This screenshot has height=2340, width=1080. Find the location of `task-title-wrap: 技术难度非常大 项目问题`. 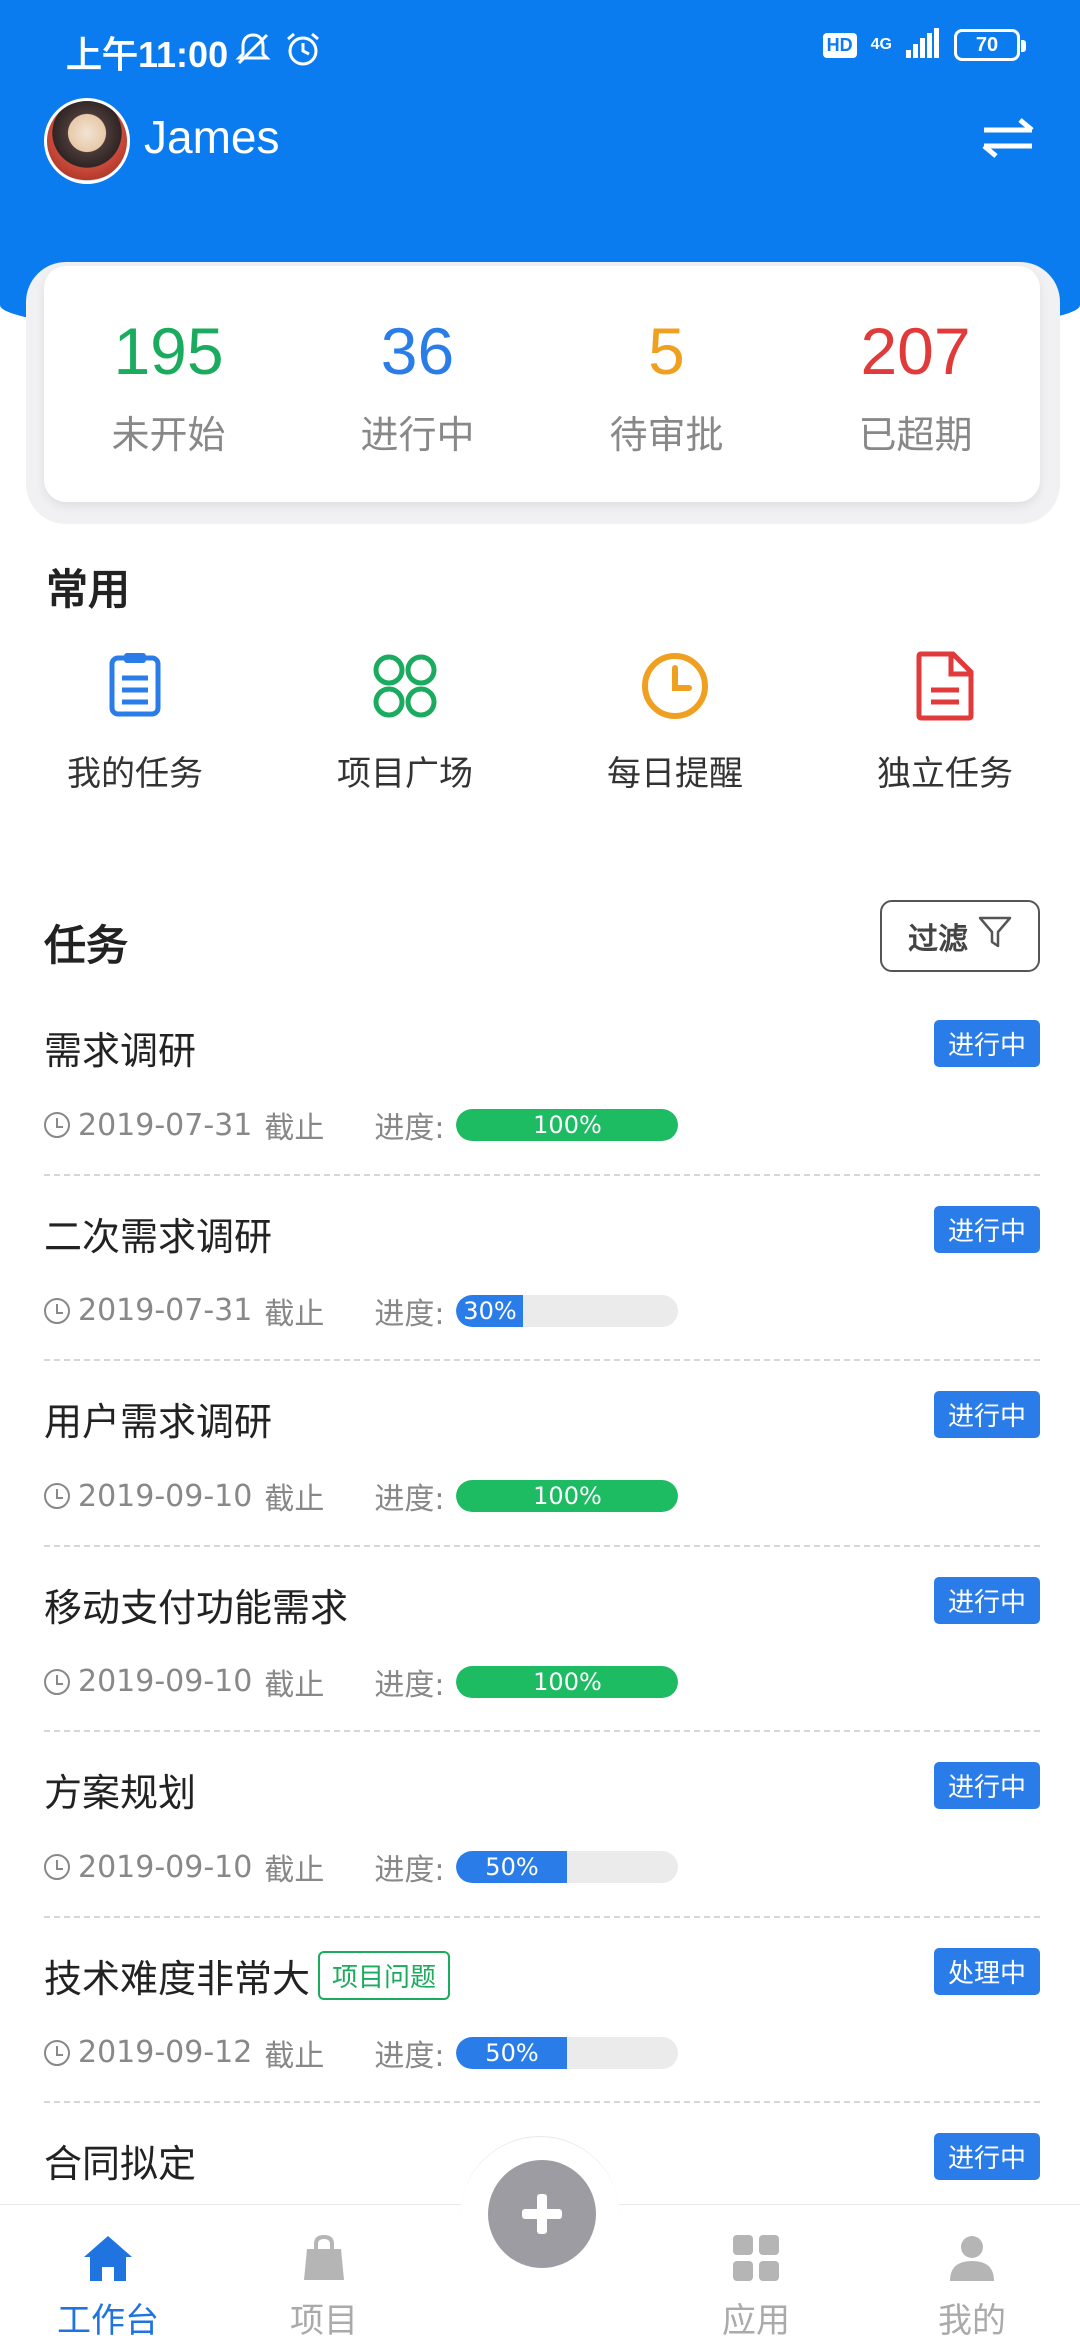

task-title-wrap: 技术难度非常大 项目问题 is located at coordinates (247, 1975).